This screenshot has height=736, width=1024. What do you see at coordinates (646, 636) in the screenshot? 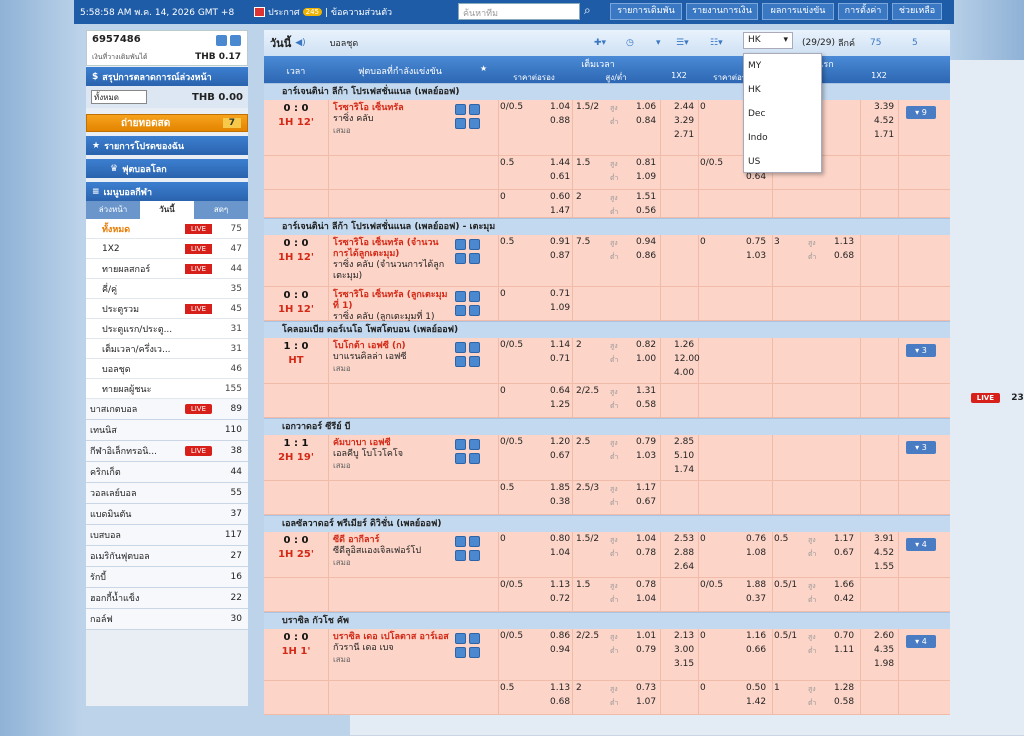
I see `over-odds: 1.01` at bounding box center [646, 636].